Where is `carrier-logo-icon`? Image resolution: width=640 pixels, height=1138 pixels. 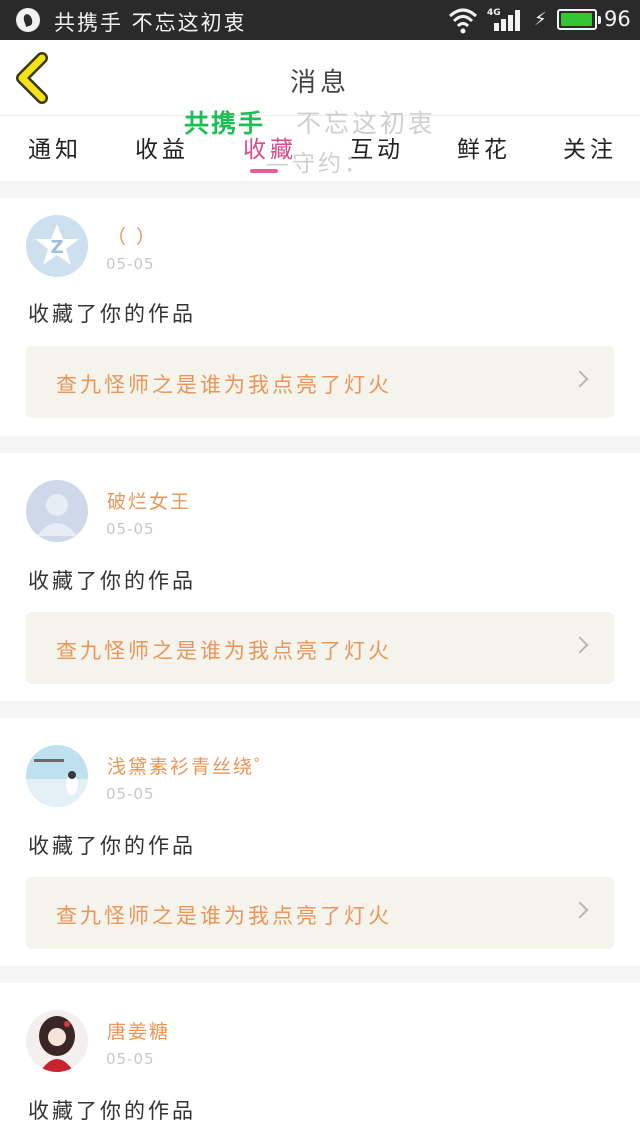
carrier-logo-icon is located at coordinates (28, 20).